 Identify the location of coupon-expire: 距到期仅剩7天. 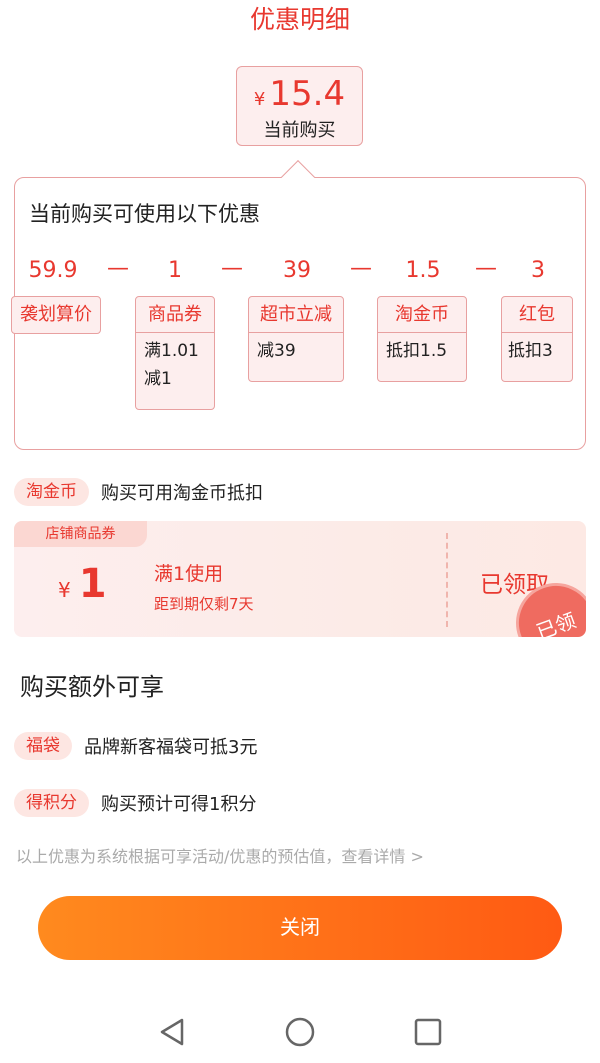
(204, 604).